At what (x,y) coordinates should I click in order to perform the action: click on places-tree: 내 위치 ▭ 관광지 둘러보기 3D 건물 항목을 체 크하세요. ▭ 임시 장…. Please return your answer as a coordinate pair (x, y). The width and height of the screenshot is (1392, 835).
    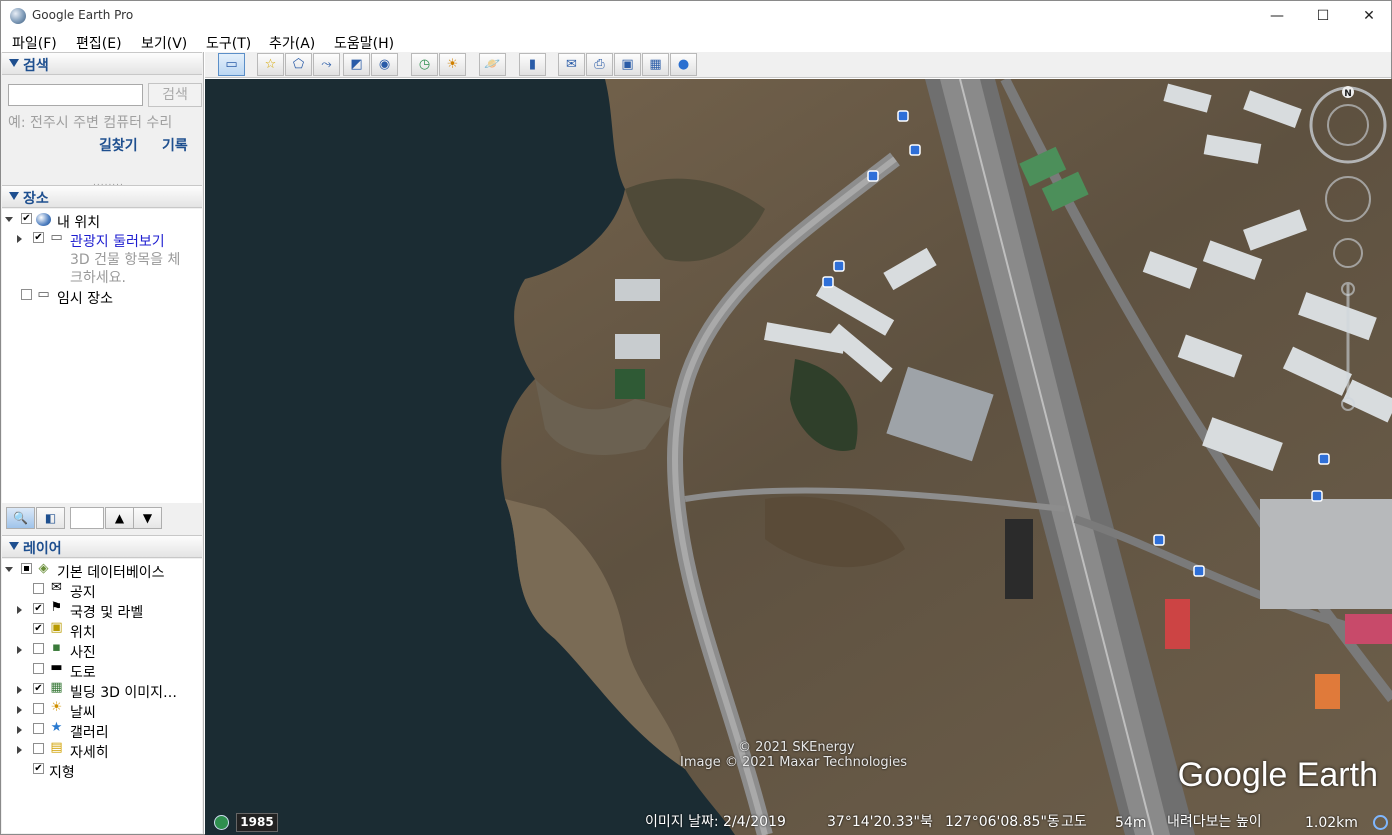
    Looking at the image, I should click on (102, 356).